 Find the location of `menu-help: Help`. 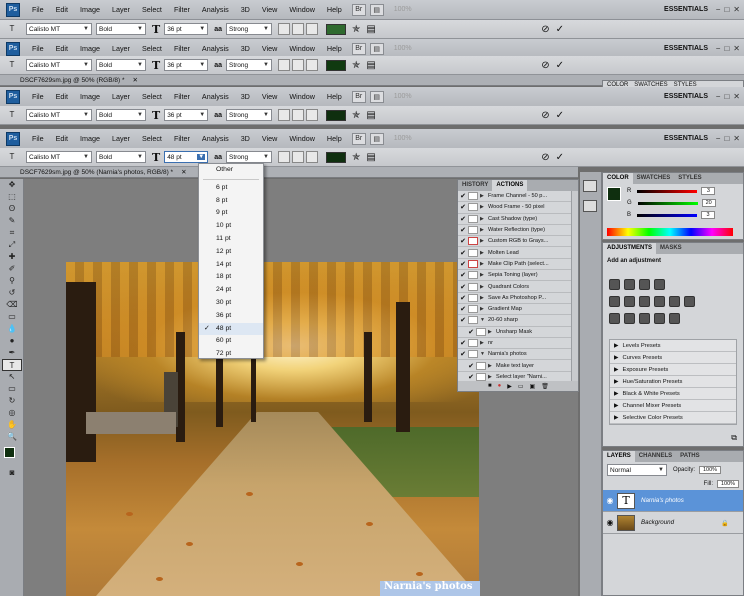

menu-help: Help is located at coordinates (334, 48).